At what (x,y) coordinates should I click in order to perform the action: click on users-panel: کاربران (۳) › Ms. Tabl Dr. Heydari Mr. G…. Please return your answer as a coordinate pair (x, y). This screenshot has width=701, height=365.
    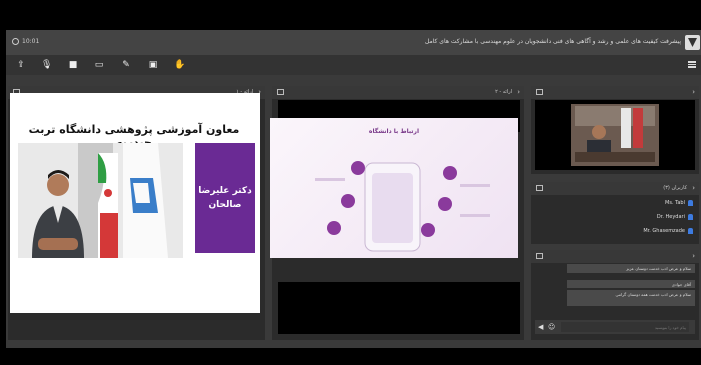
    Looking at the image, I should click on (615, 213).